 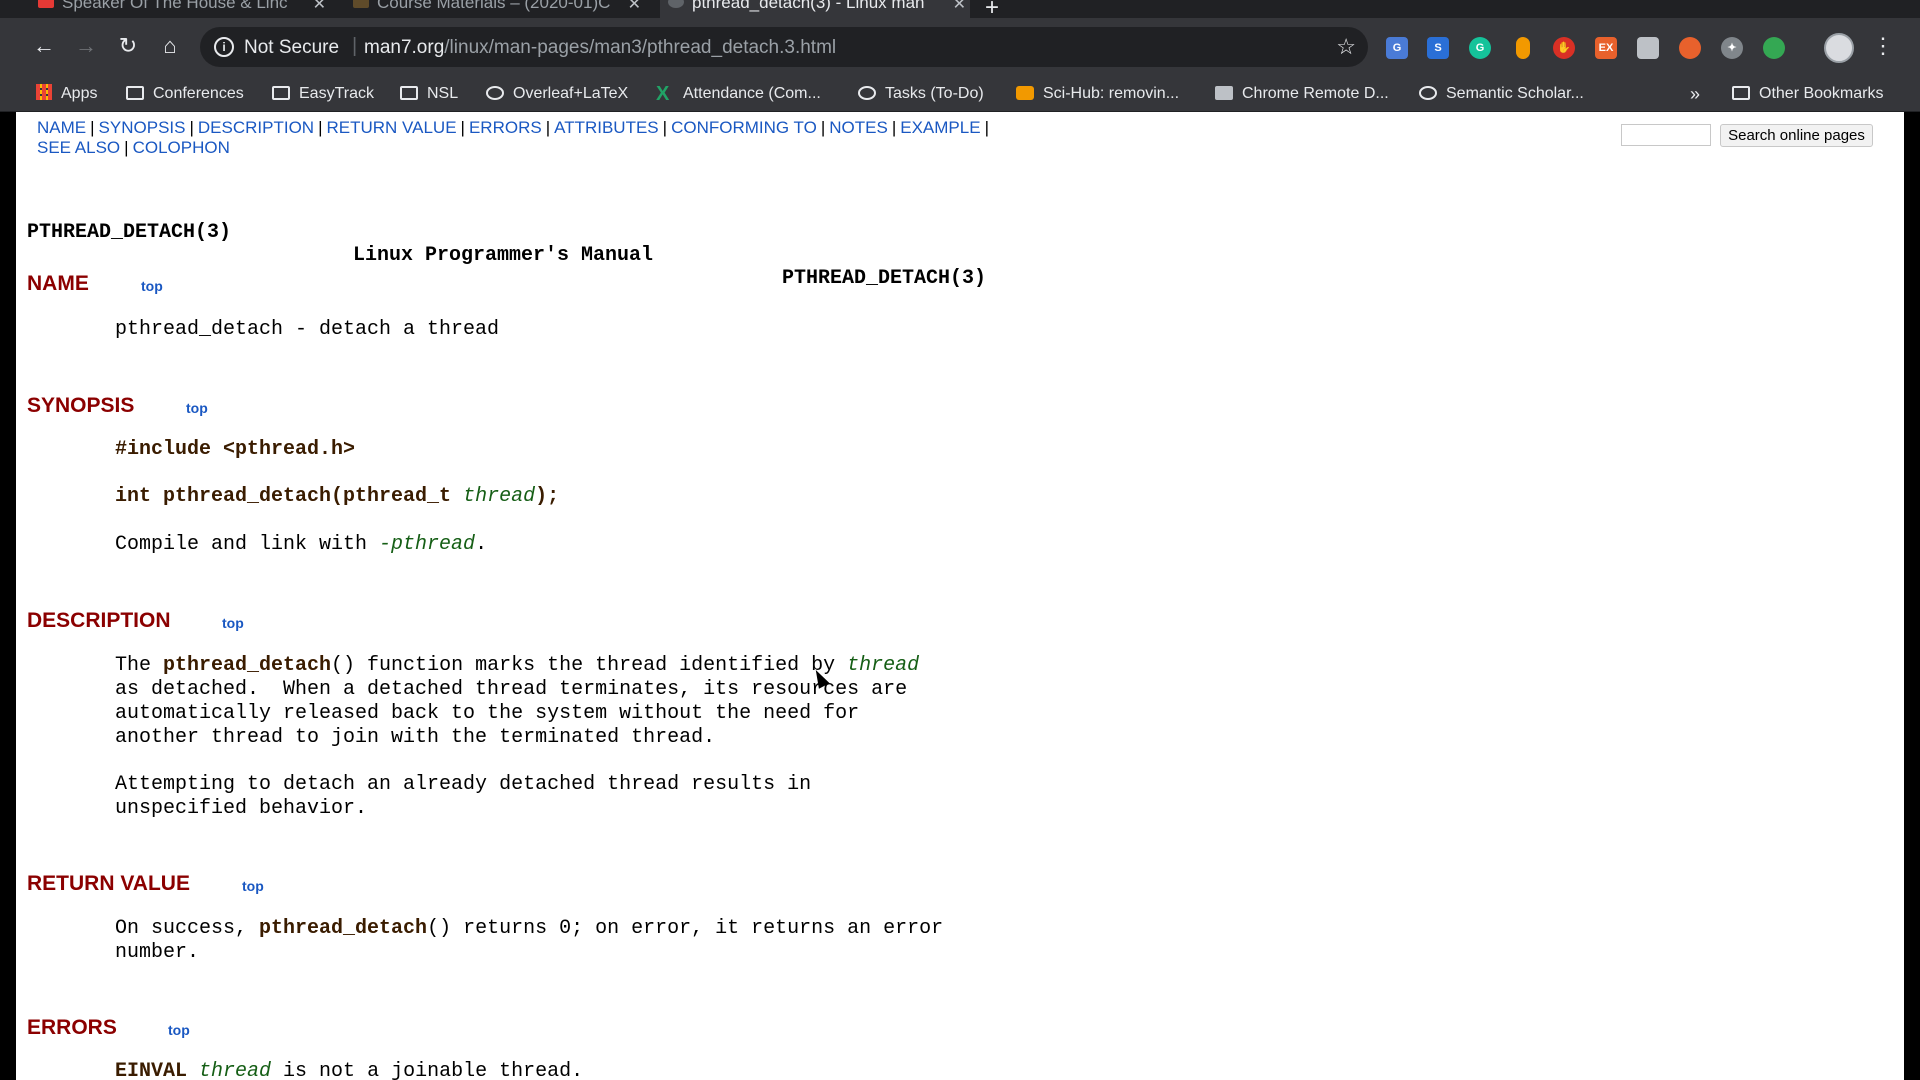 I want to click on nav-link-synopsis: SYNOPSIS, so click(x=142, y=127).